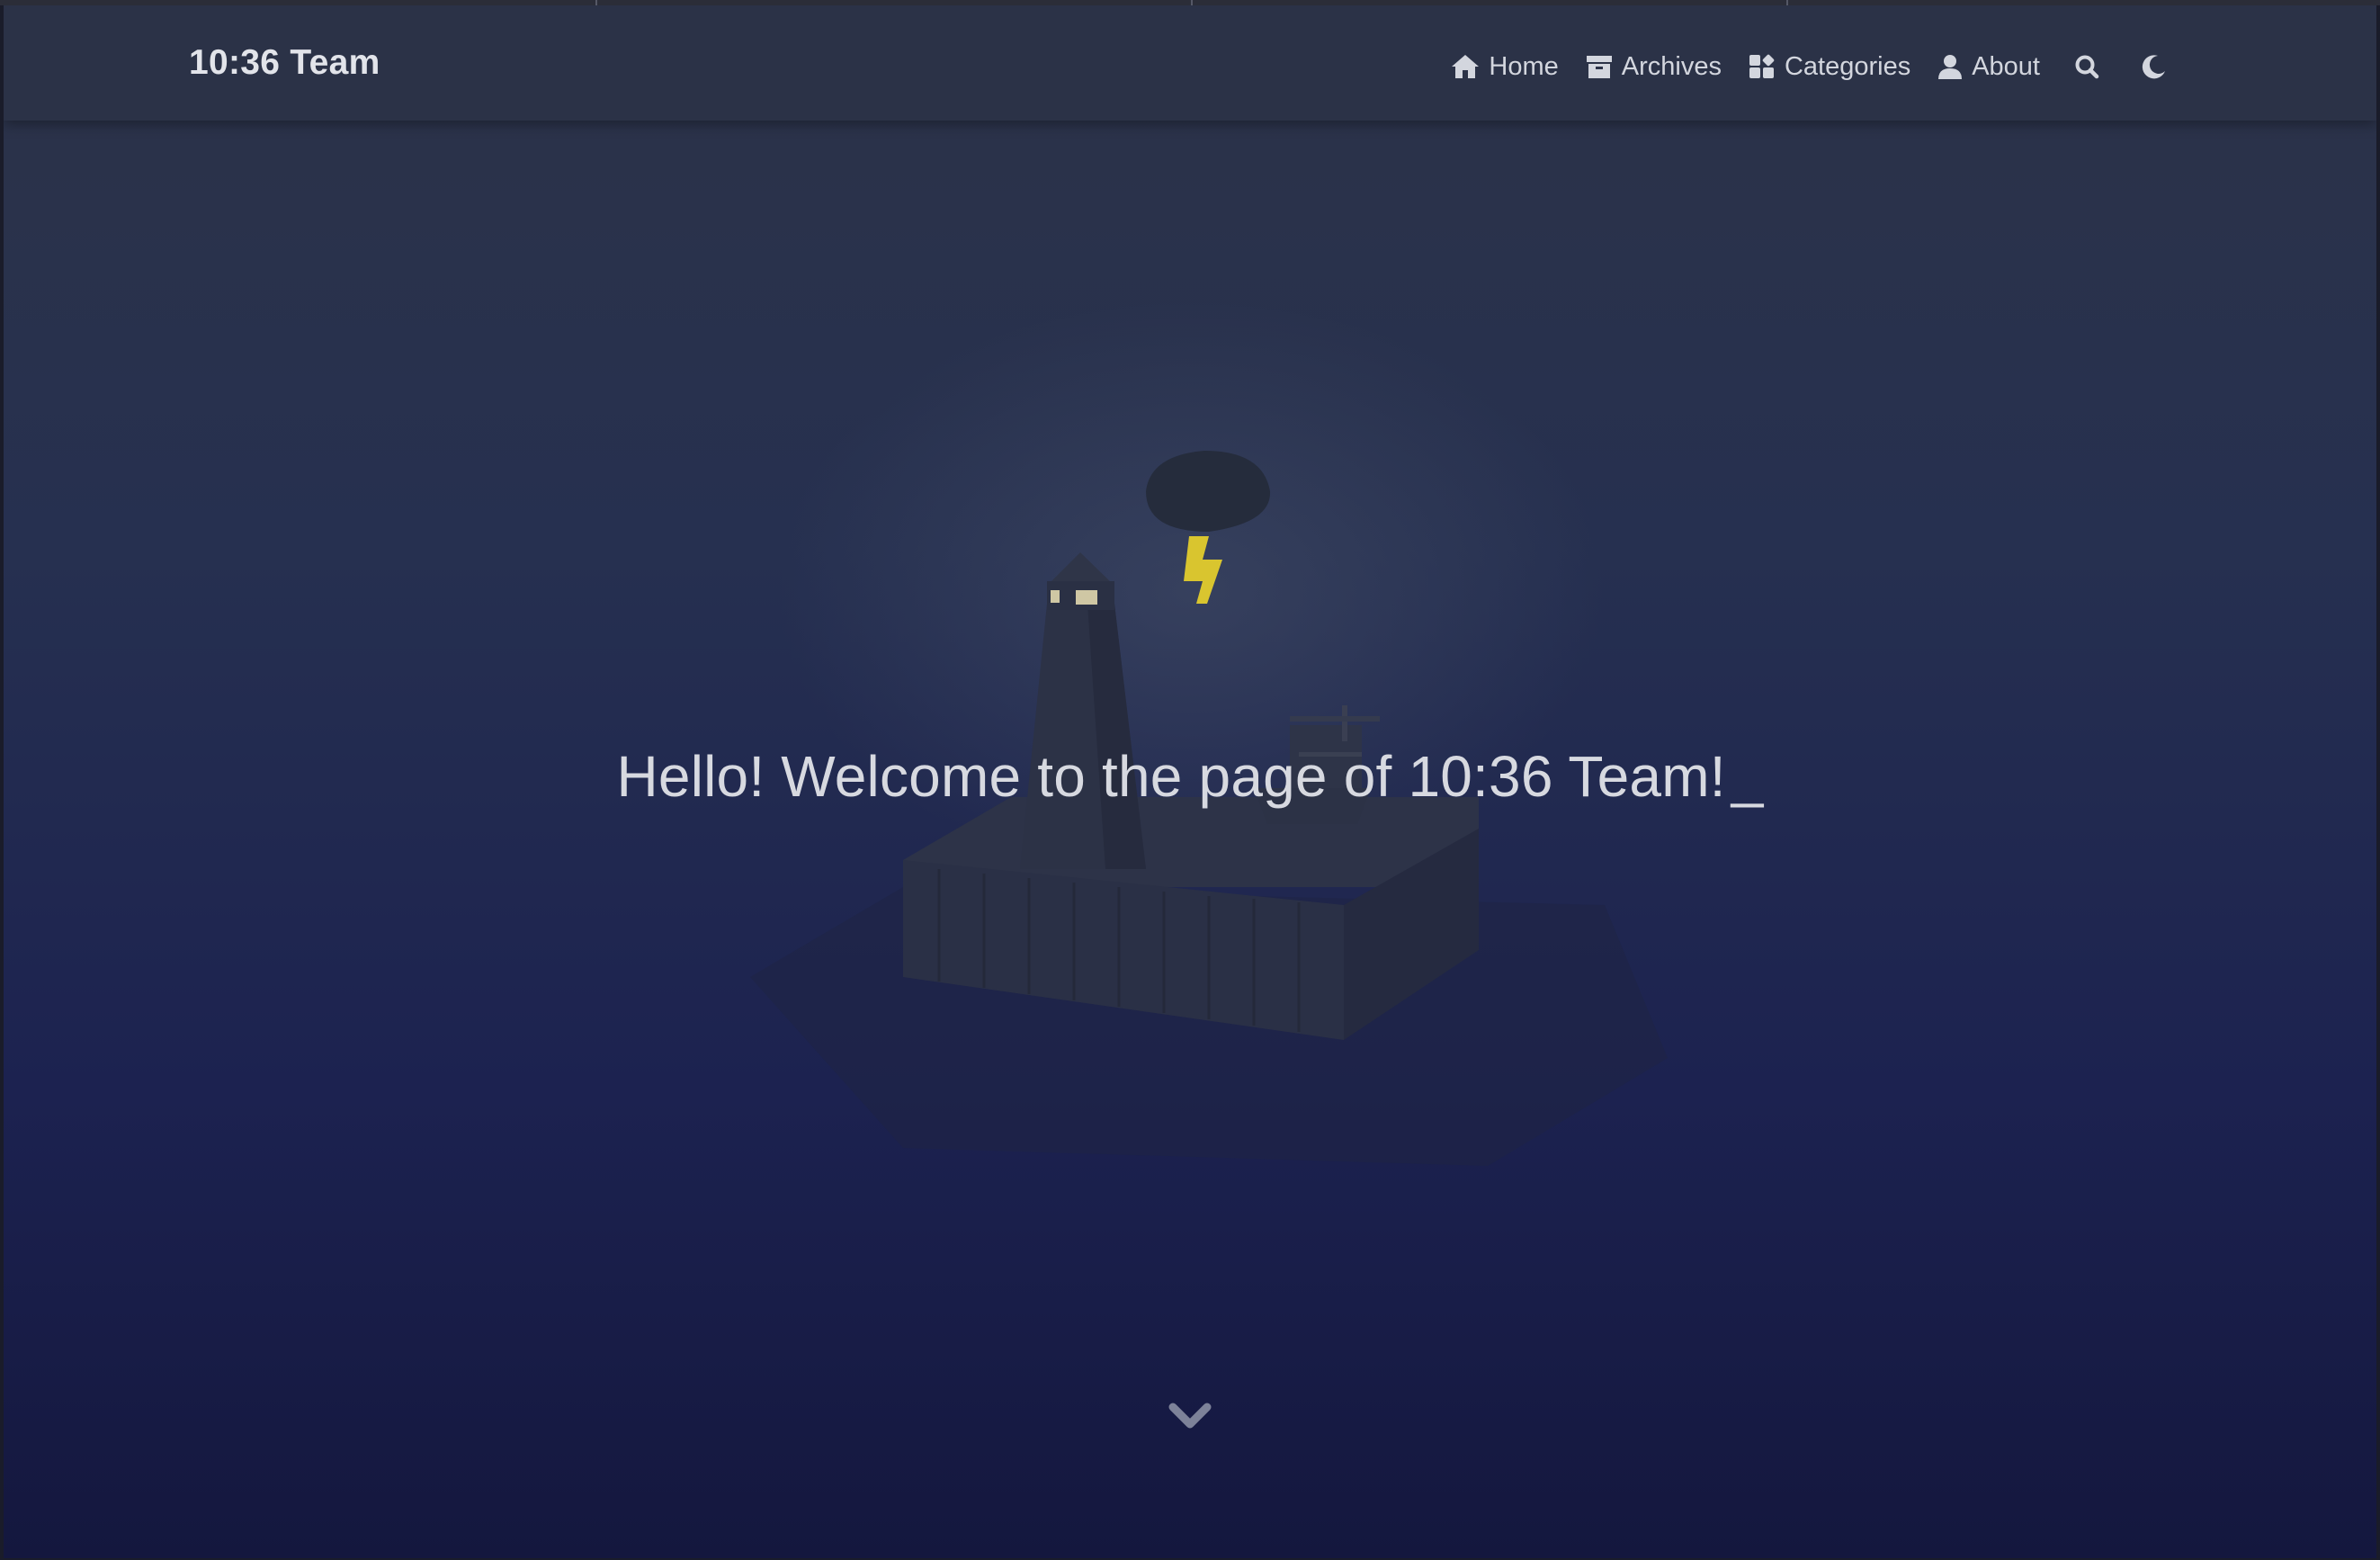 Image resolution: width=2380 pixels, height=1560 pixels. I want to click on theme-toggle-button, so click(2153, 67).